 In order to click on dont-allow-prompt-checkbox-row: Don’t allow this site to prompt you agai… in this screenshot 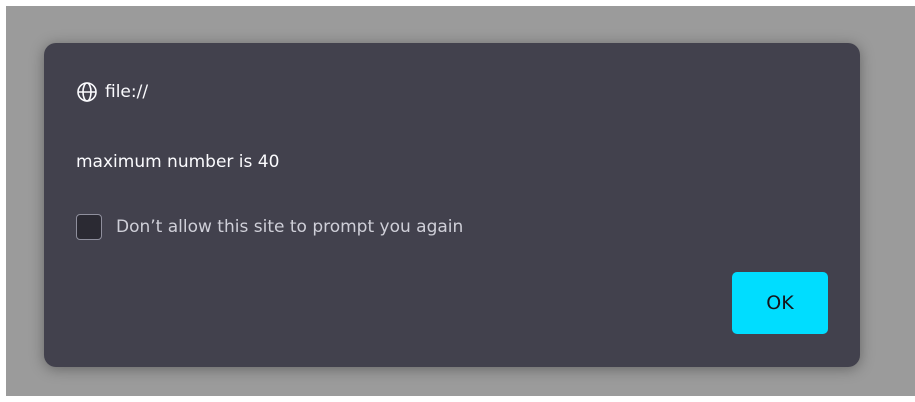, I will do `click(269, 227)`.